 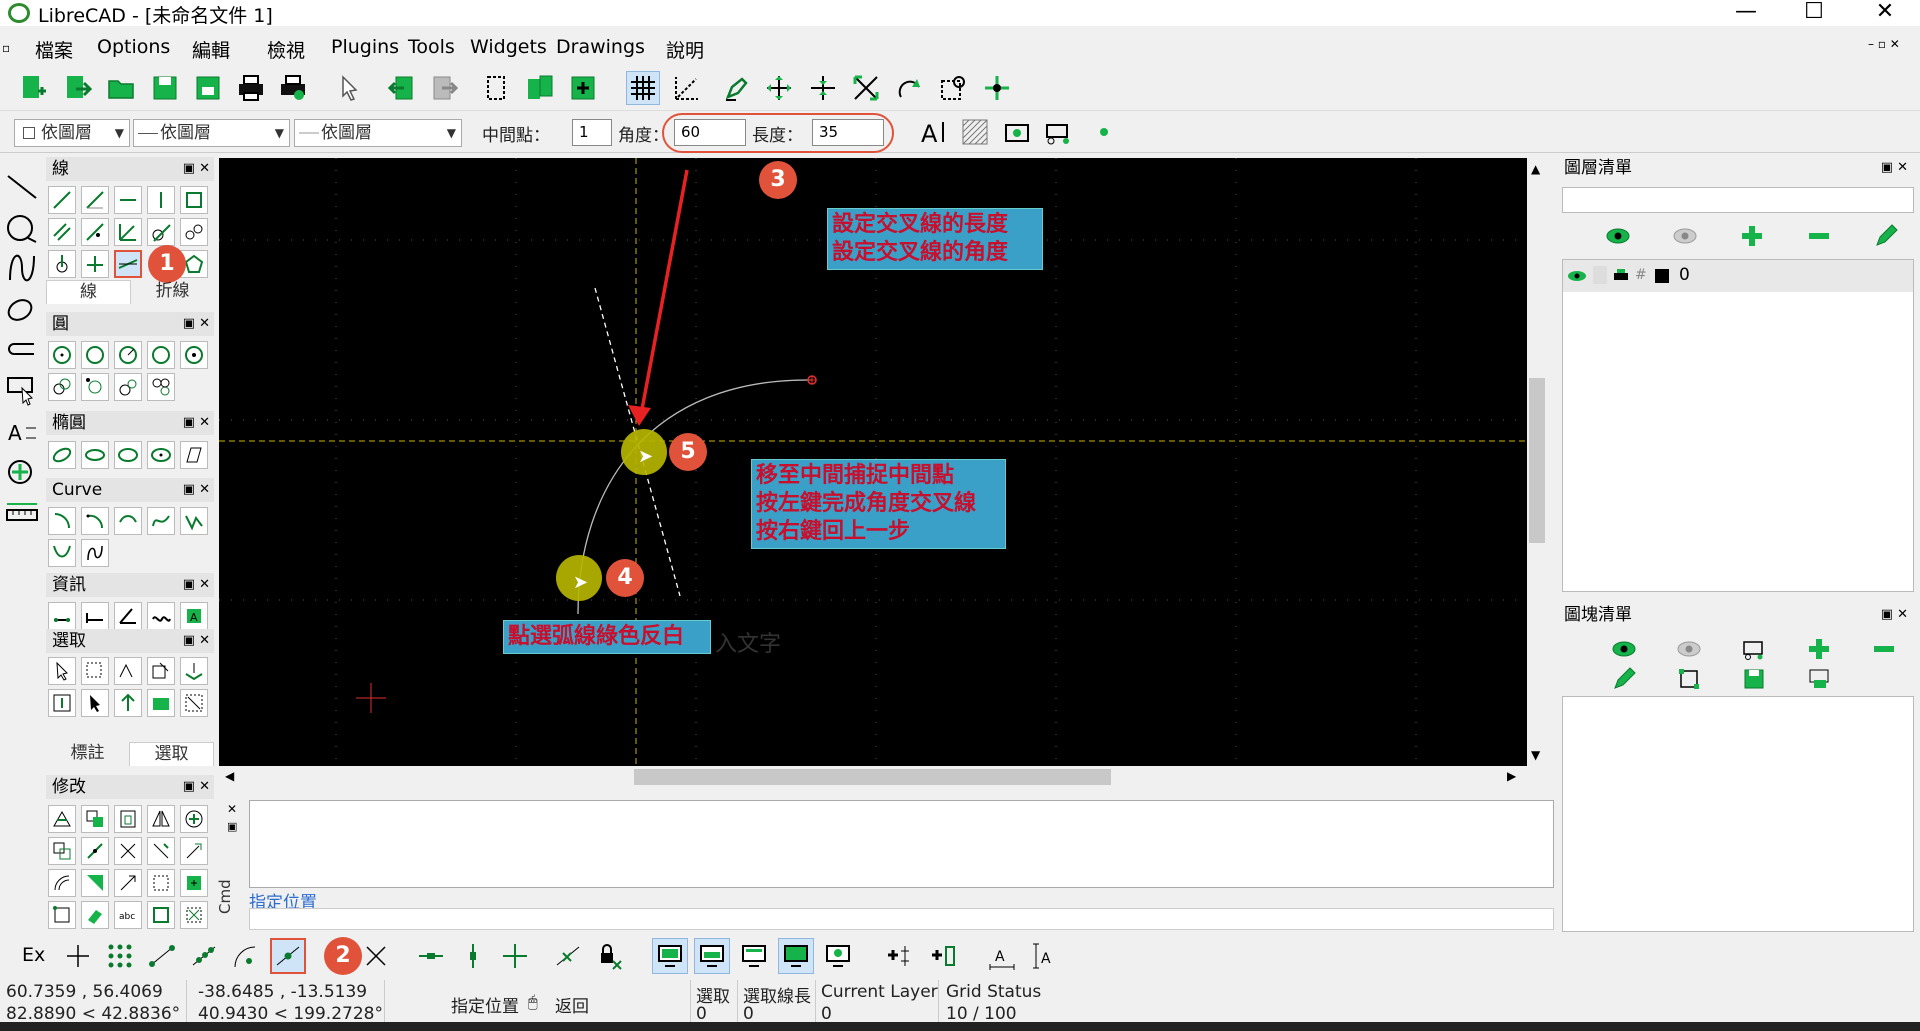 I want to click on line-horizontal-icon, so click(x=128, y=200).